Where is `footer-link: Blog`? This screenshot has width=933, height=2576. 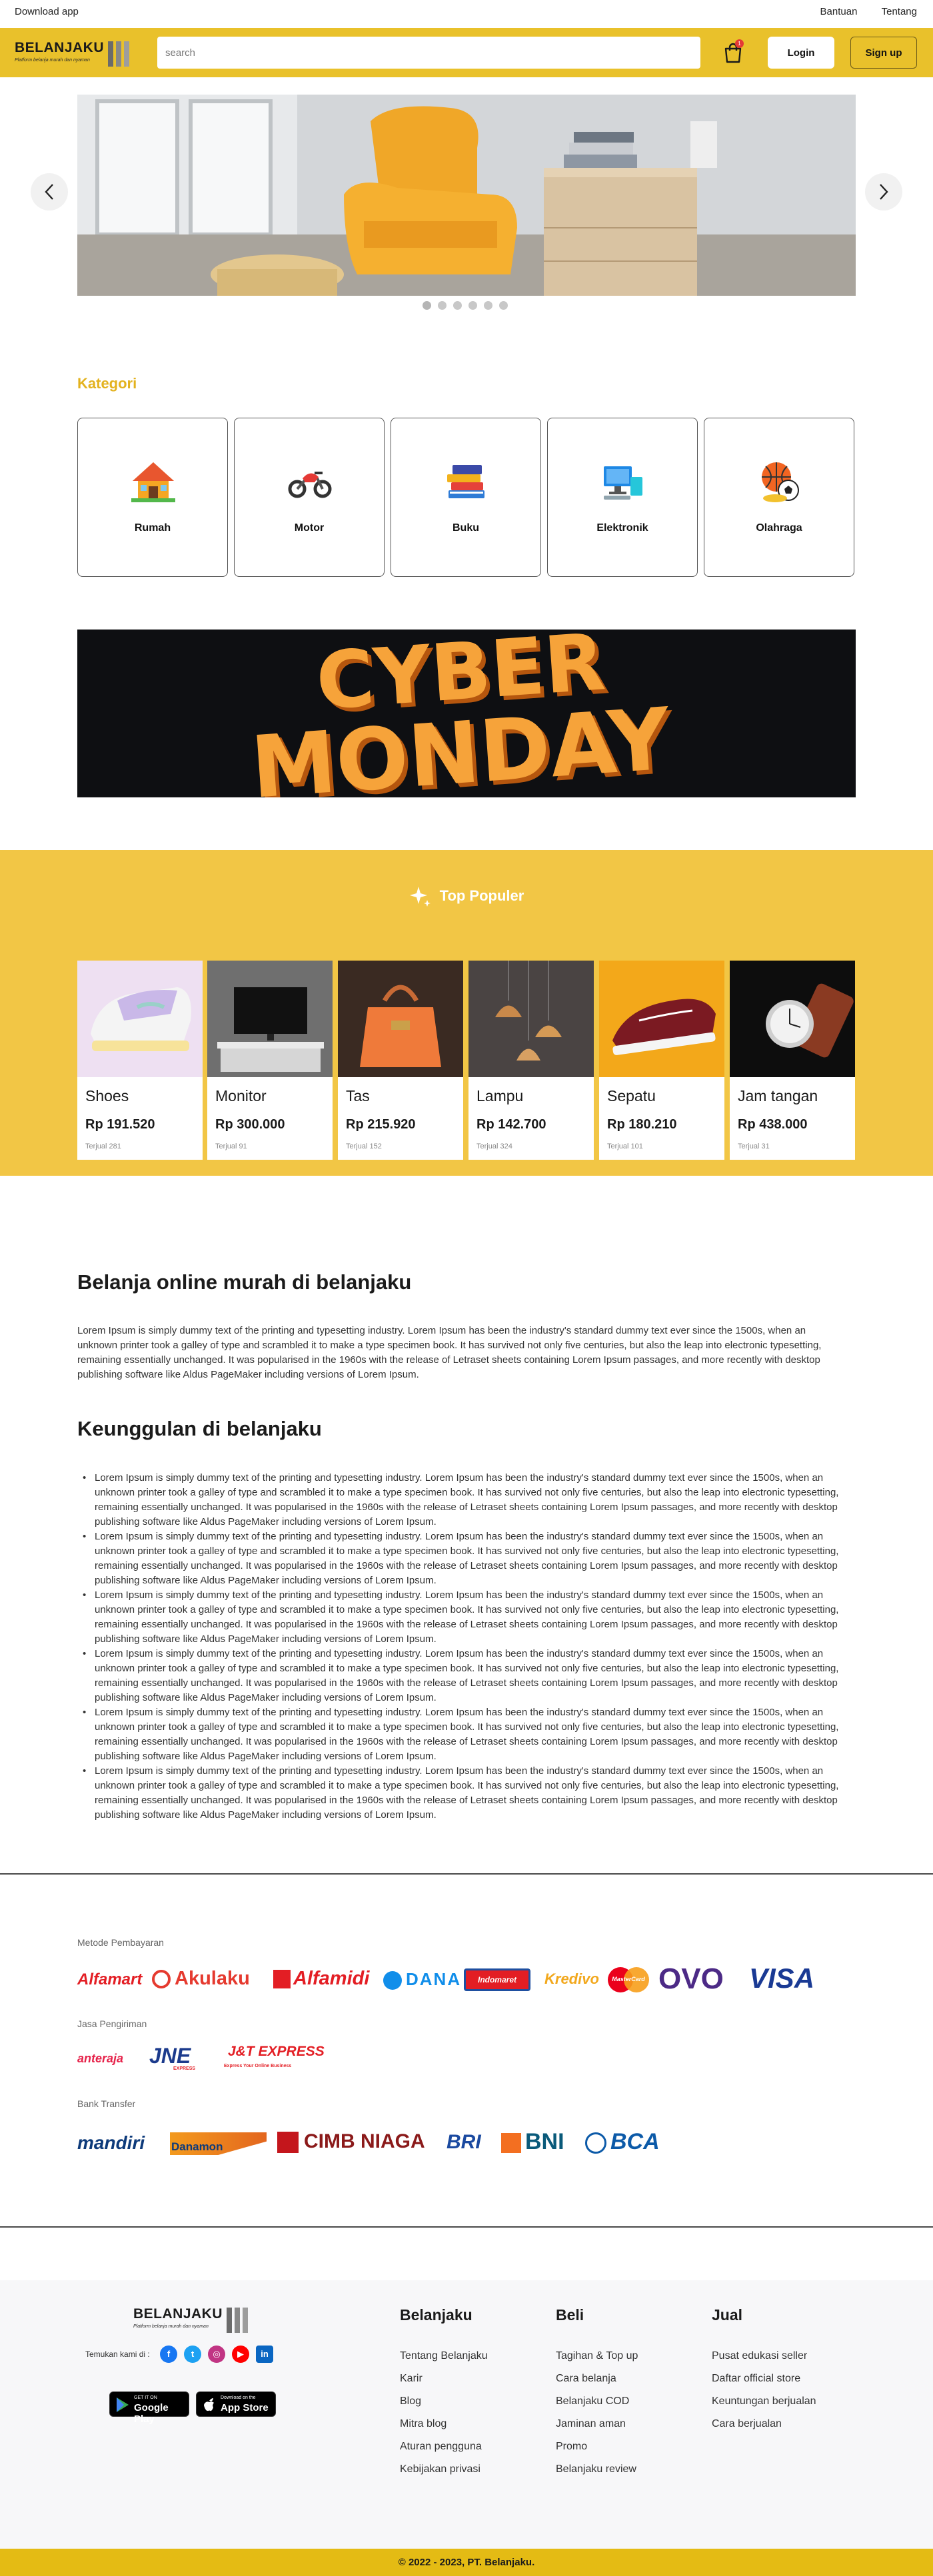
footer-link: Blog is located at coordinates (411, 2401).